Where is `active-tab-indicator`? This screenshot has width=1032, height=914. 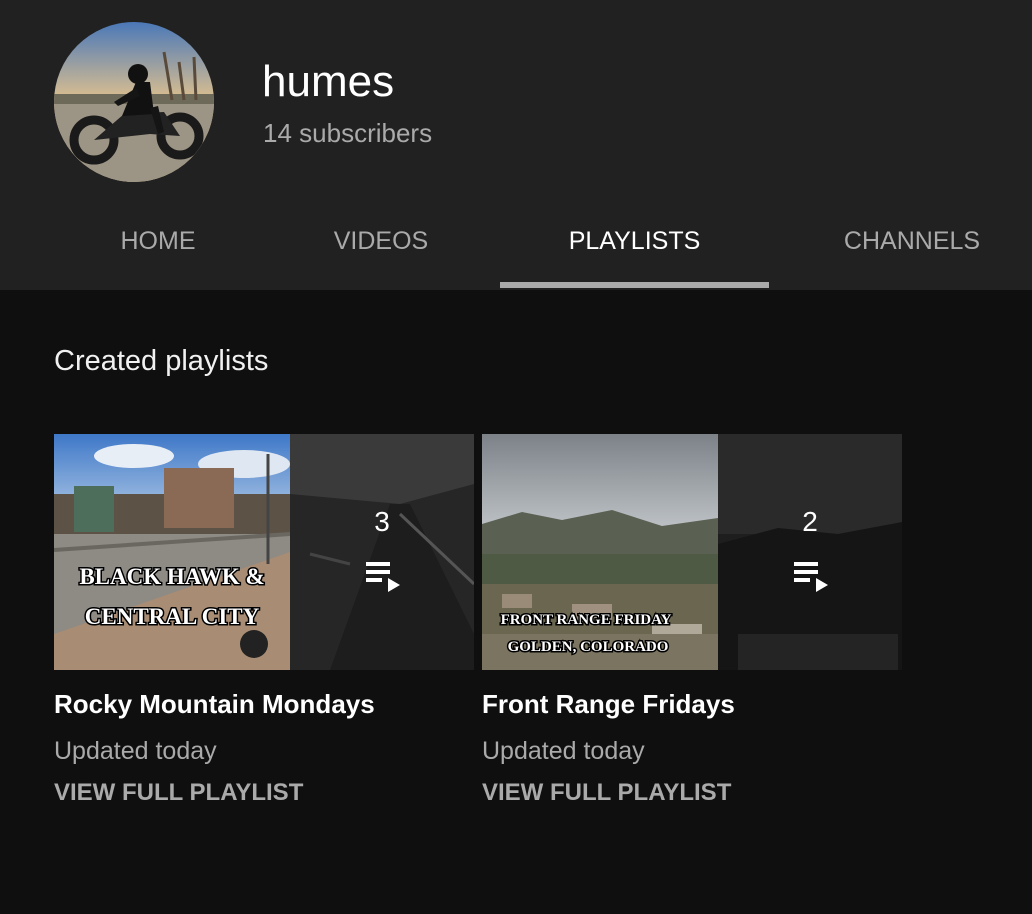 active-tab-indicator is located at coordinates (634, 285).